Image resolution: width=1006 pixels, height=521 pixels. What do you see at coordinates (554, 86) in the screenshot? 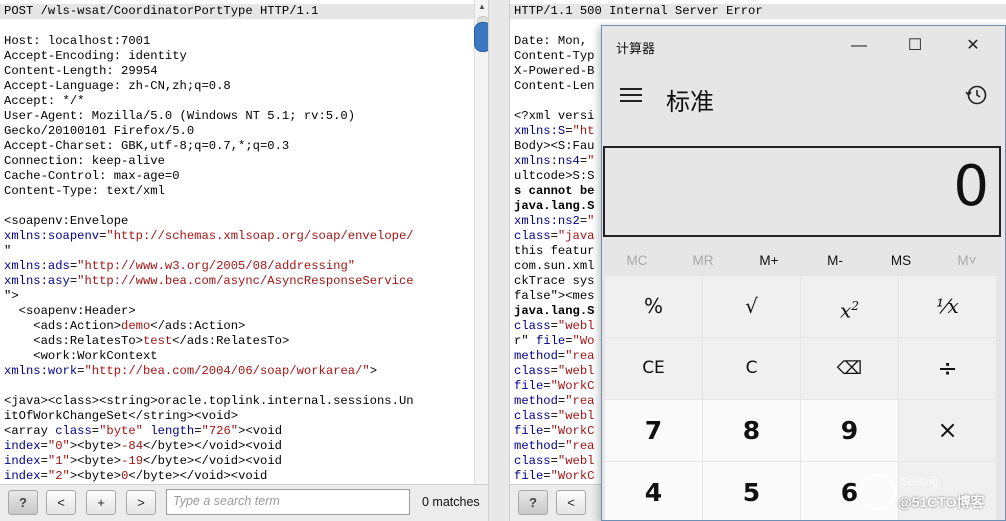
I see `response-line: Content-Len` at bounding box center [554, 86].